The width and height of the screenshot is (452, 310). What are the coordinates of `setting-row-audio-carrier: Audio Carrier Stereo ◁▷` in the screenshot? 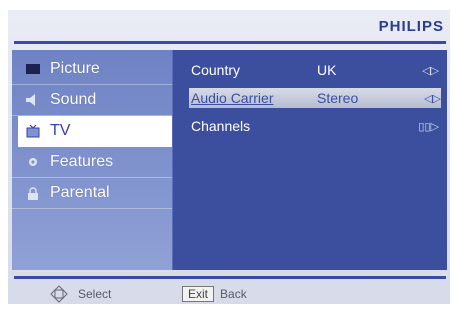 It's located at (315, 98).